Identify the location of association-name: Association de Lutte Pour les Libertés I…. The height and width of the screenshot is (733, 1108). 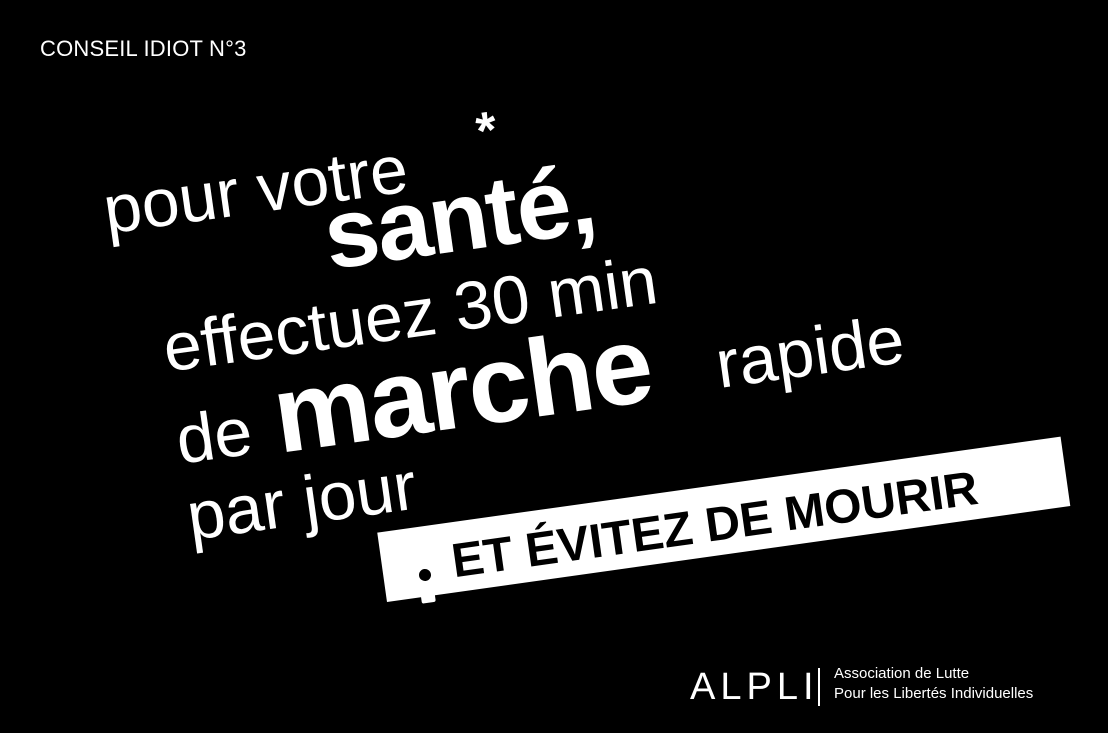
(933, 684).